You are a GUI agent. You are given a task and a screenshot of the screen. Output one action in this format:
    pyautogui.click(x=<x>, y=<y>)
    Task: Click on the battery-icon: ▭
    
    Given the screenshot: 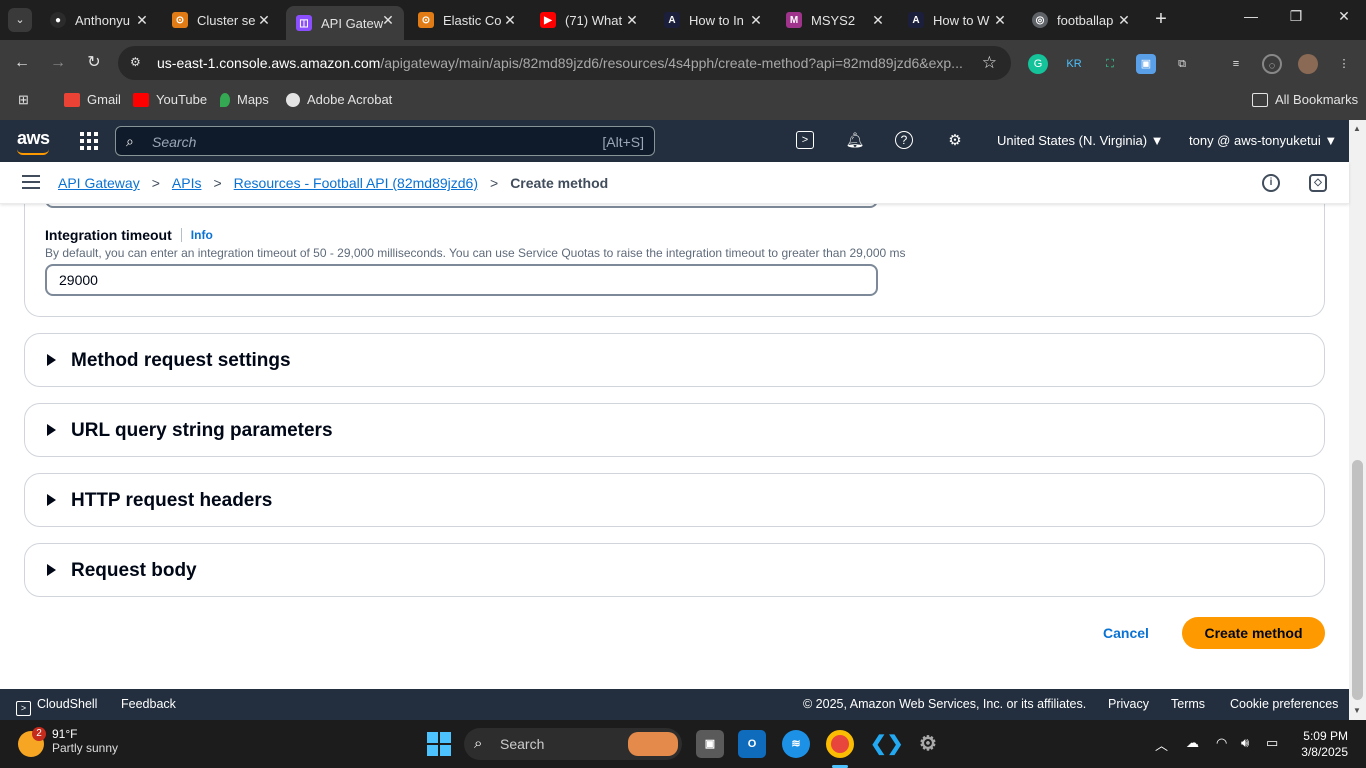 What is the action you would take?
    pyautogui.click(x=1272, y=743)
    